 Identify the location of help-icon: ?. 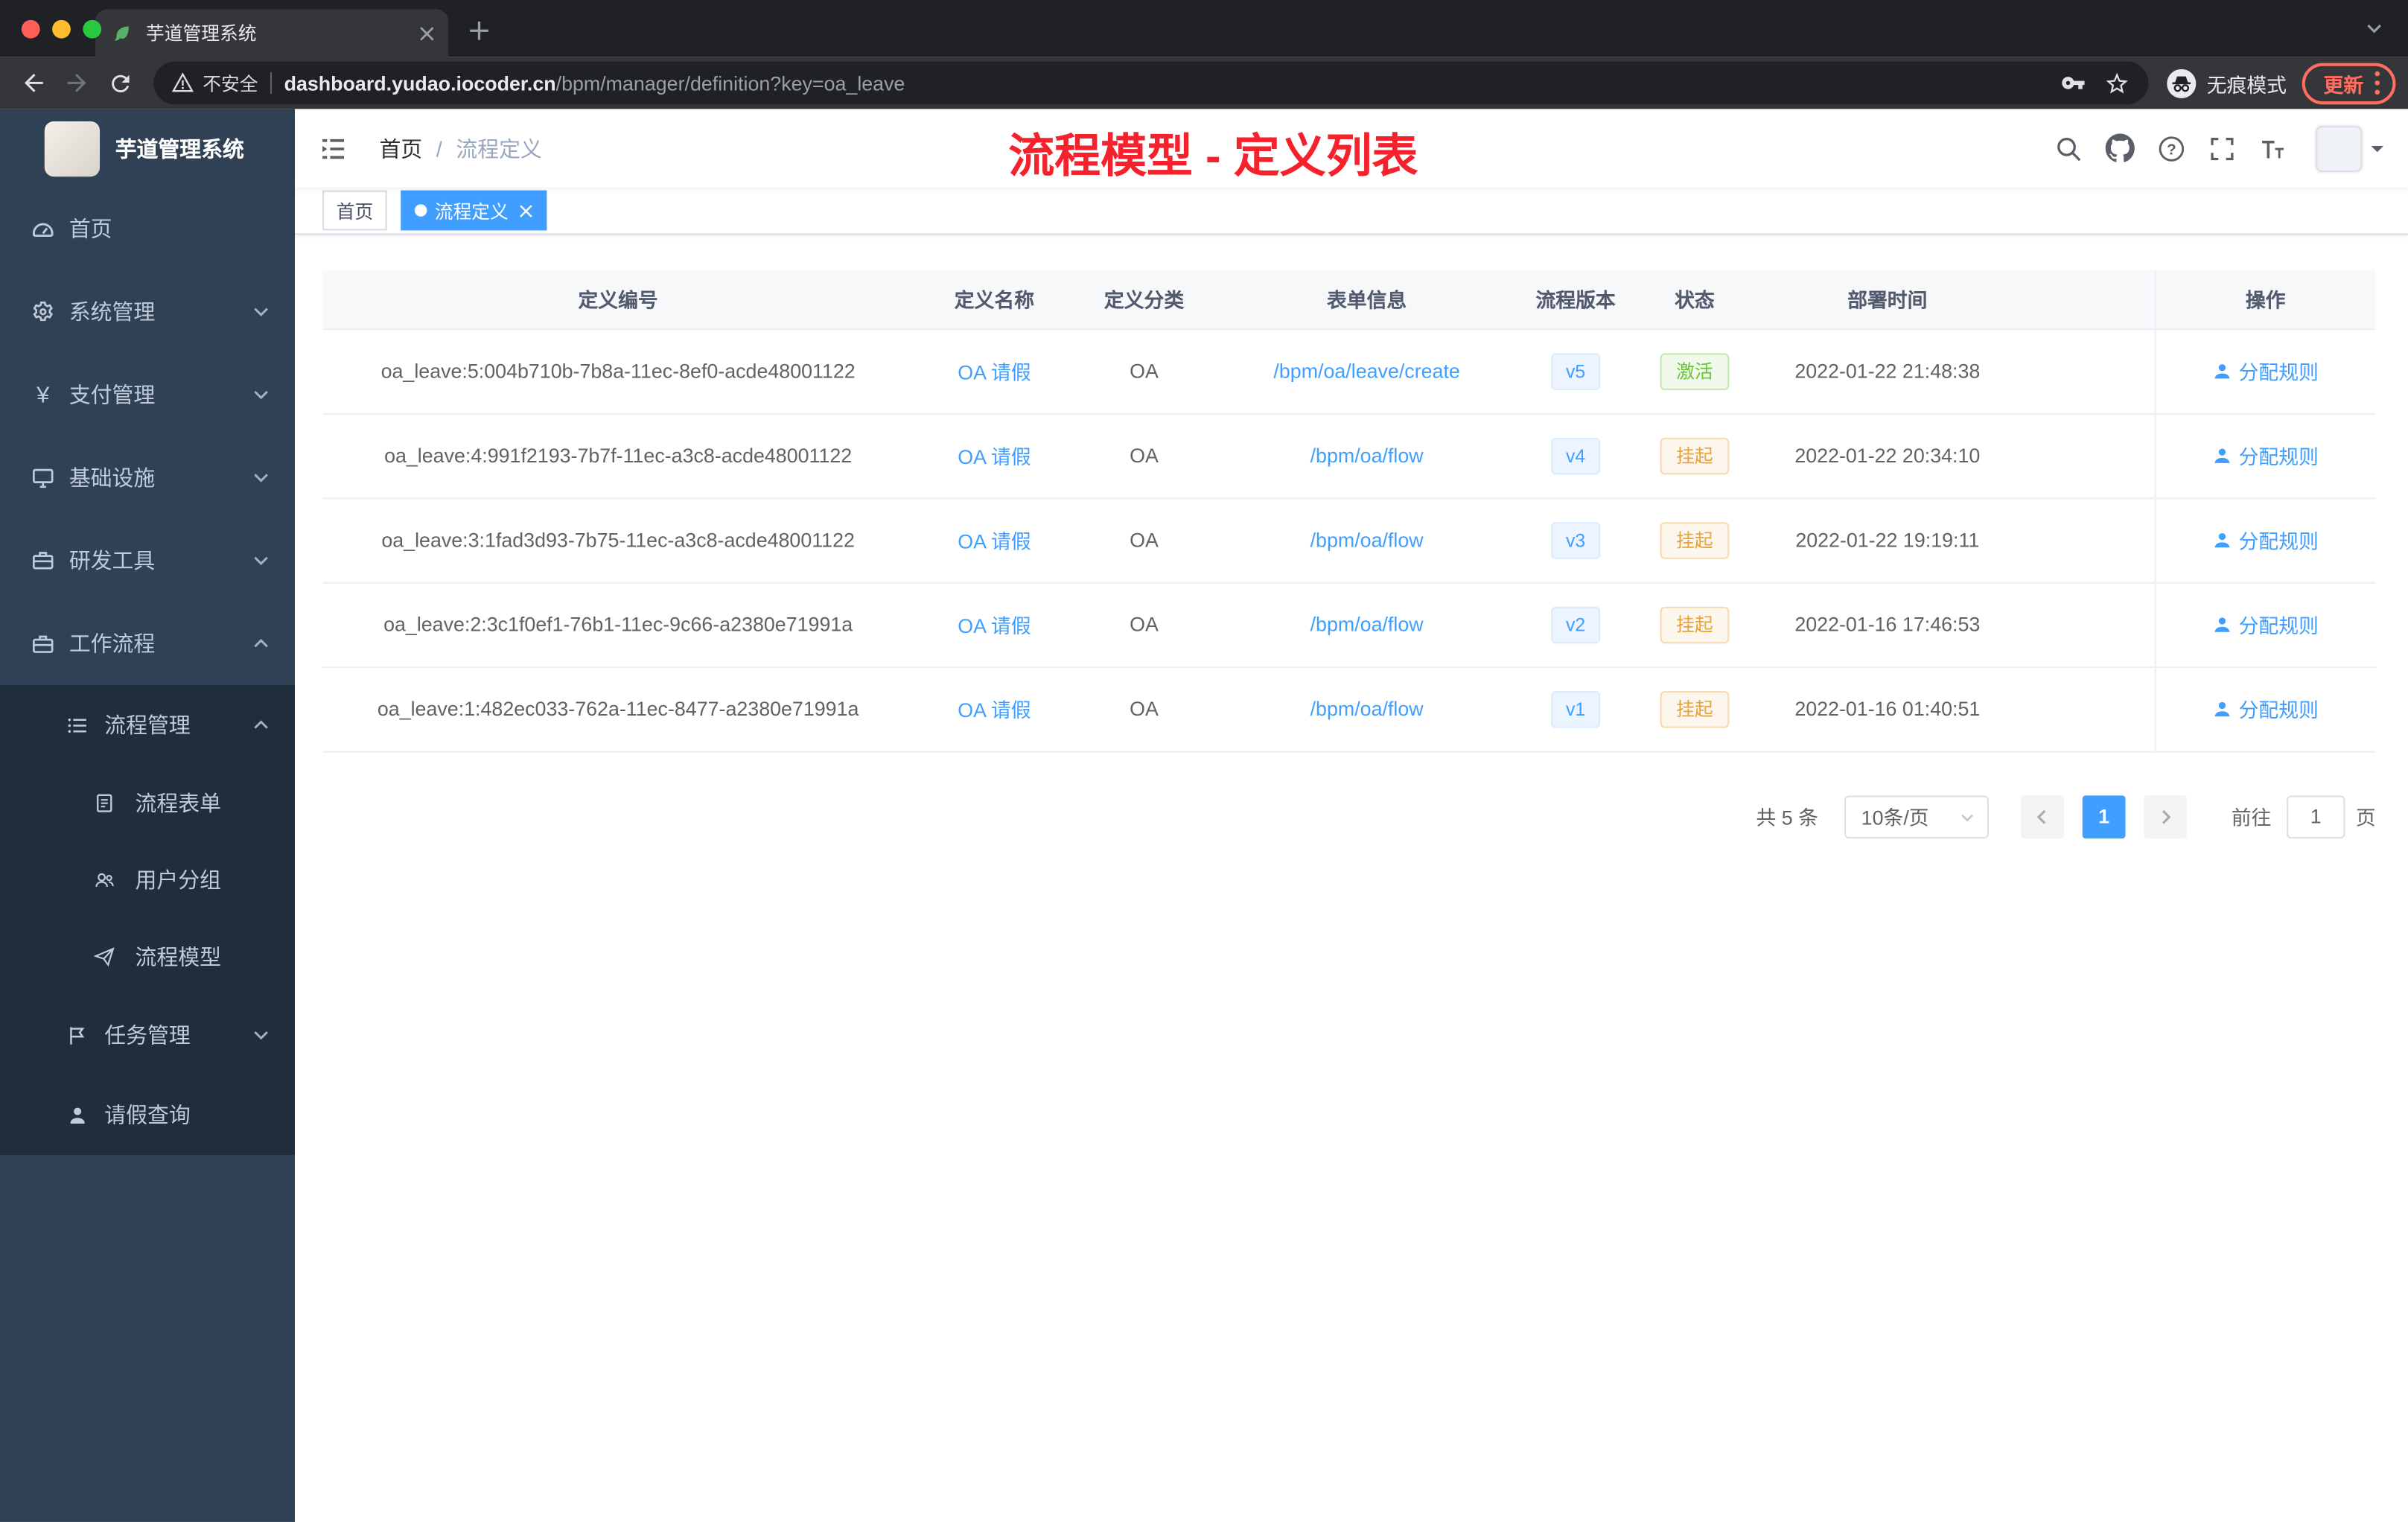
(2171, 148).